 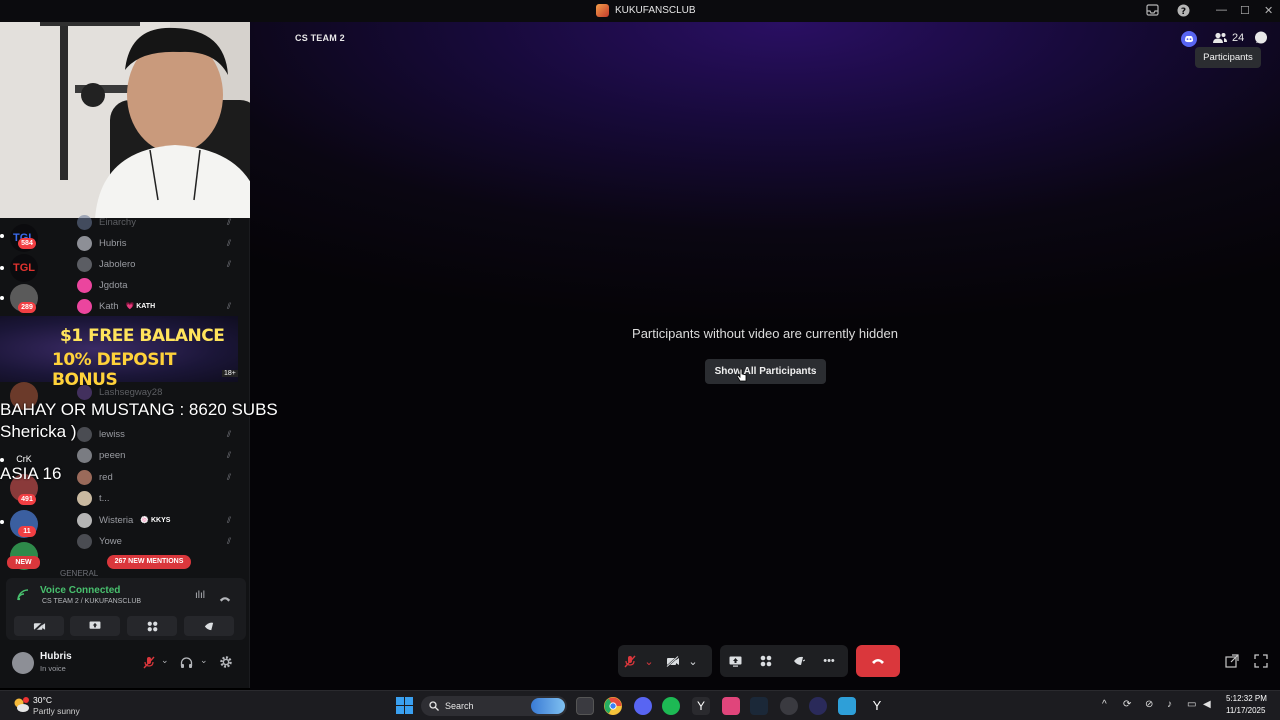 I want to click on chat-bubble-icon, so click(x=1261, y=38).